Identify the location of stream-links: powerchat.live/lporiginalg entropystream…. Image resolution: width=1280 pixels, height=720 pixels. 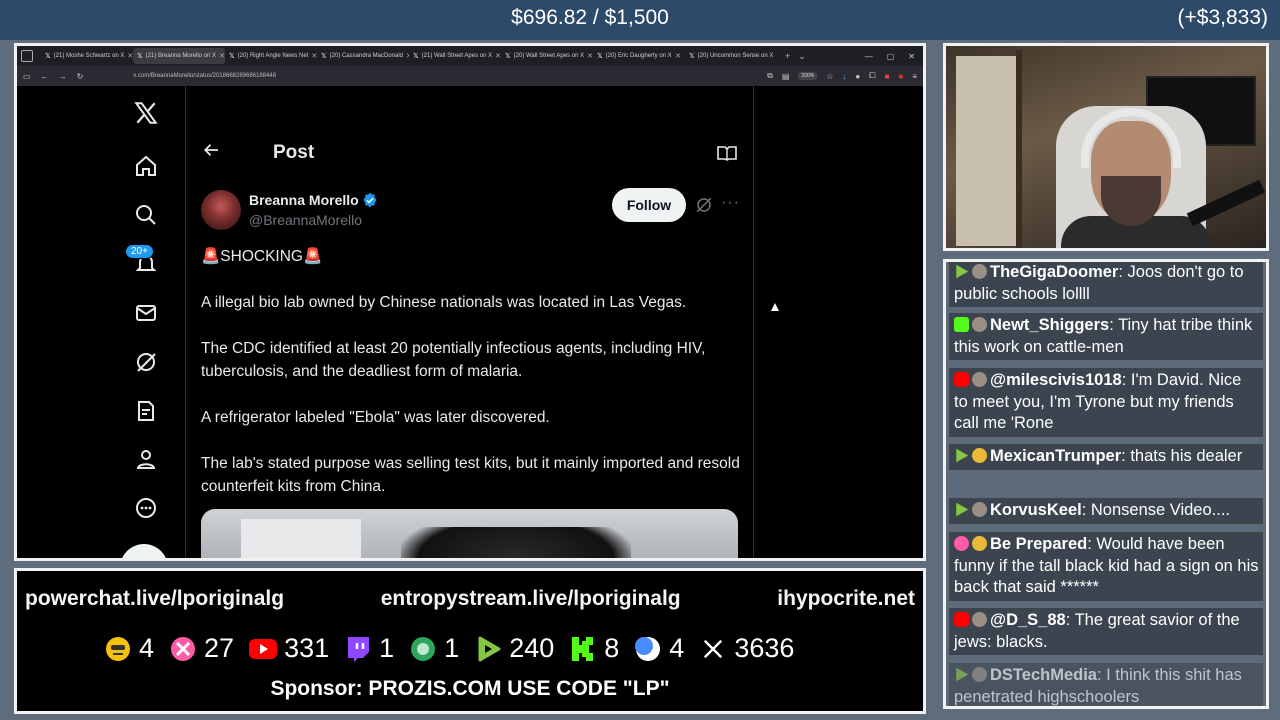
(470, 599).